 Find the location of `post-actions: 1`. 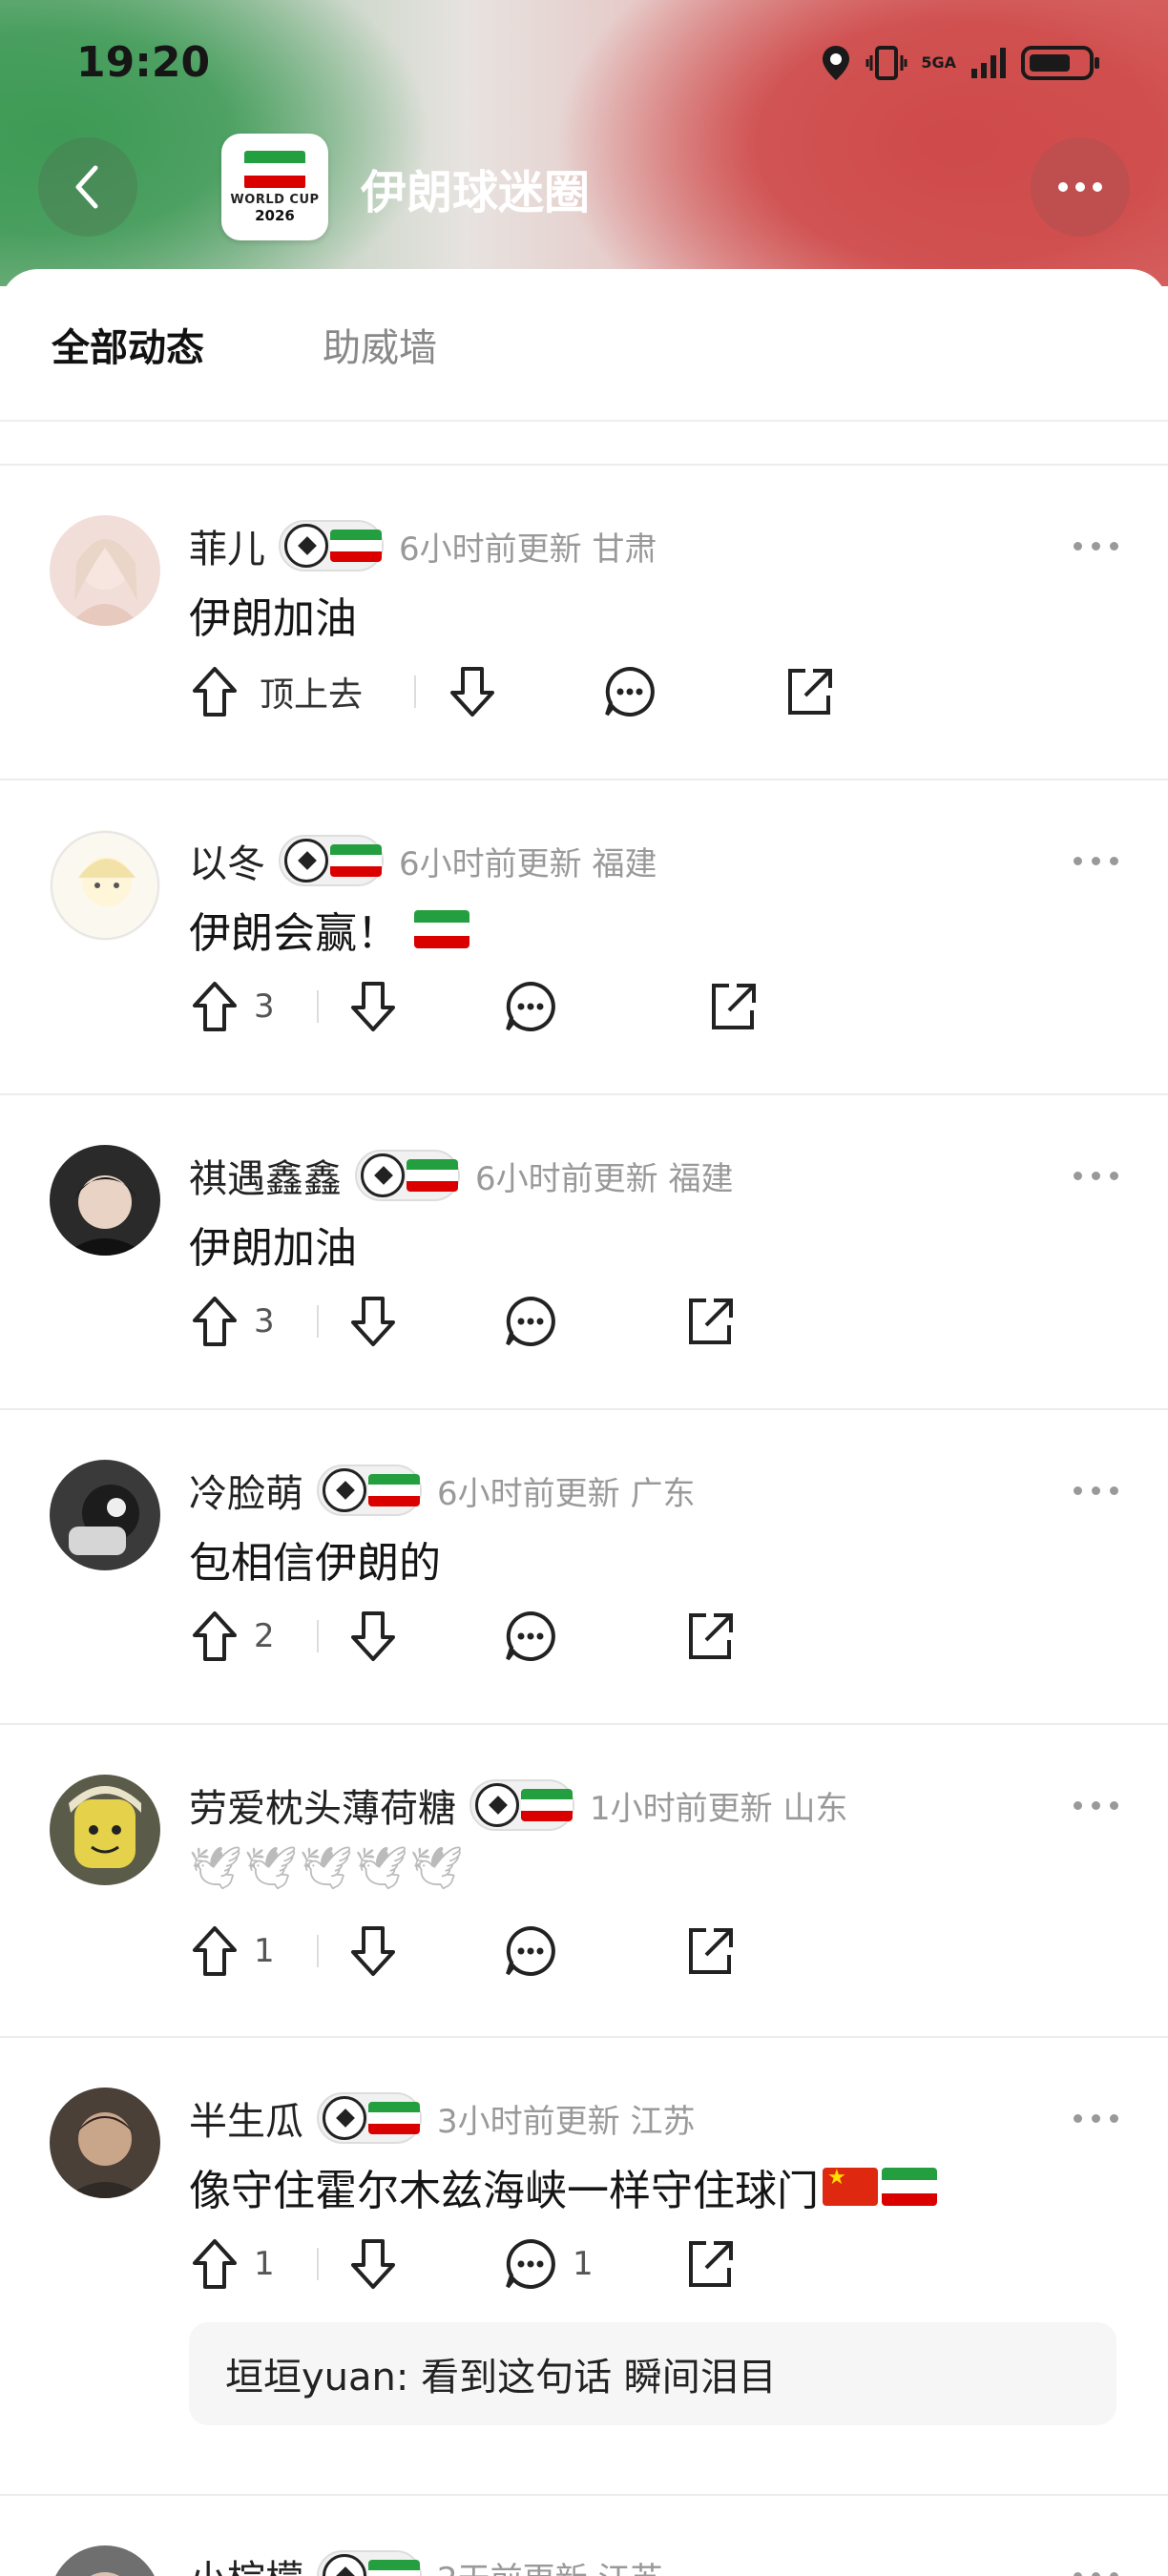

post-actions: 1 is located at coordinates (619, 1951).